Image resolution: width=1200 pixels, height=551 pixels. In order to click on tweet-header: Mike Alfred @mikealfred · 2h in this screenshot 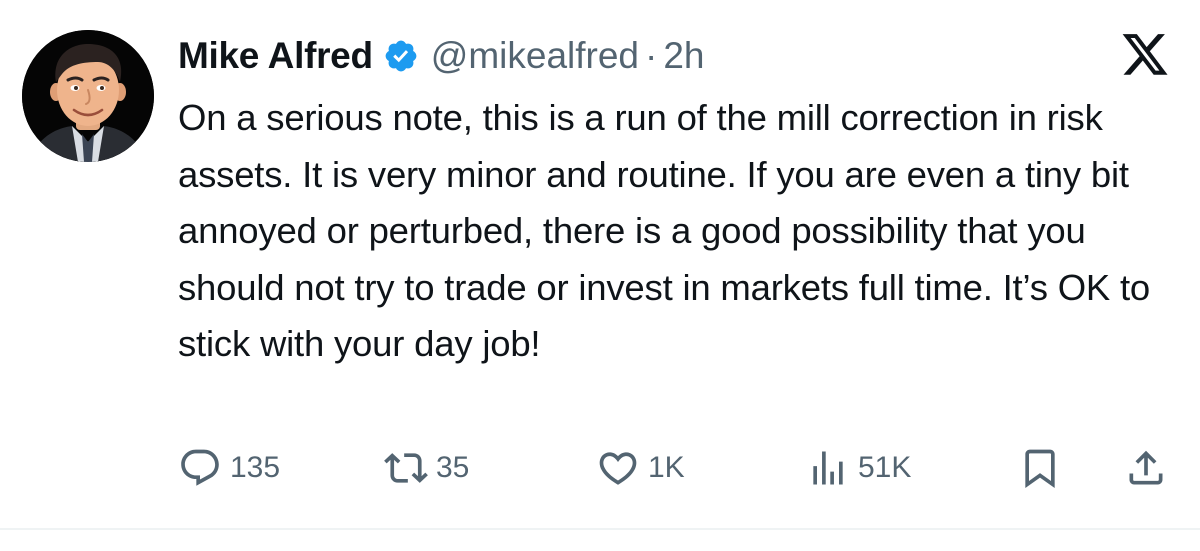, I will do `click(441, 56)`.